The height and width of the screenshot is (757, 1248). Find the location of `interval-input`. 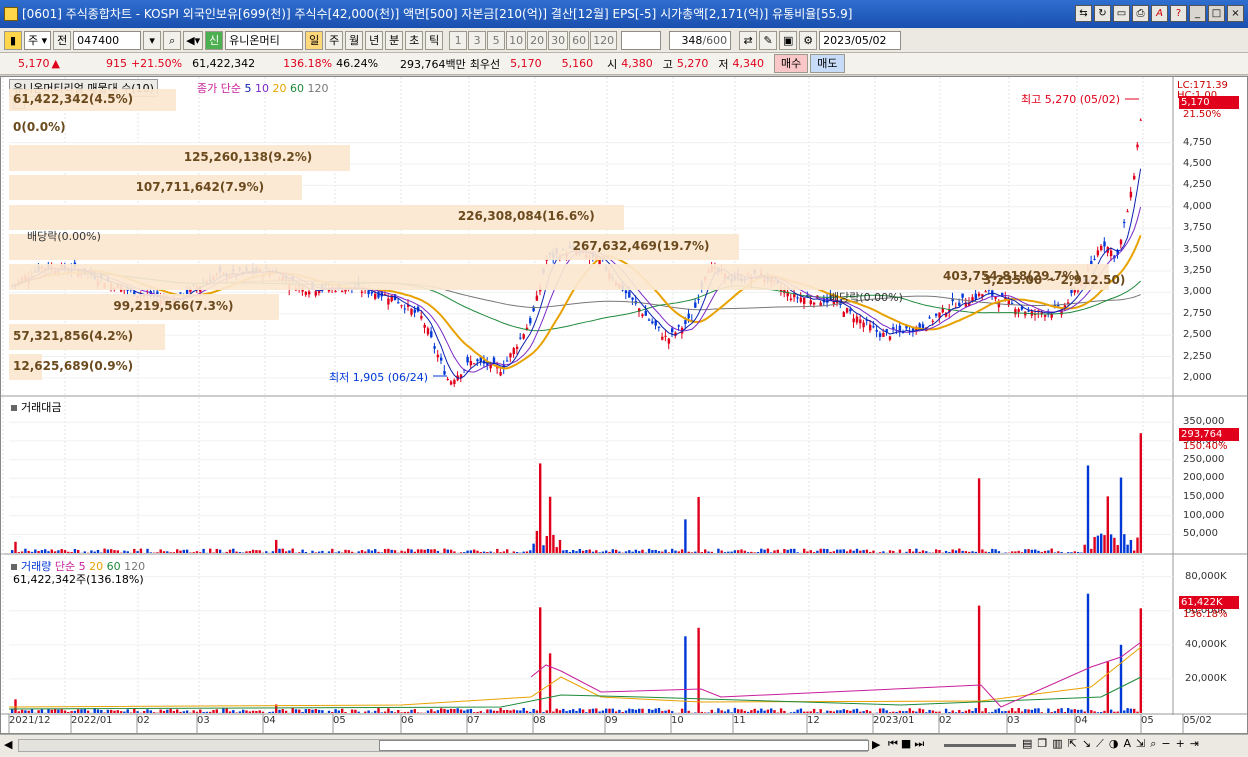

interval-input is located at coordinates (641, 40).